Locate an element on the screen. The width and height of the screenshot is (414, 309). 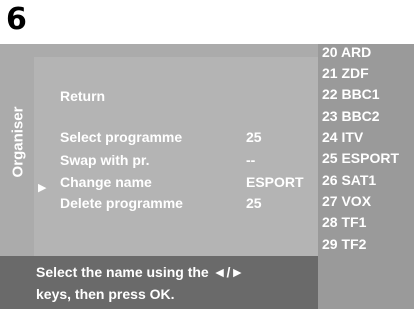
menu-item-return: Return is located at coordinates (82, 96).